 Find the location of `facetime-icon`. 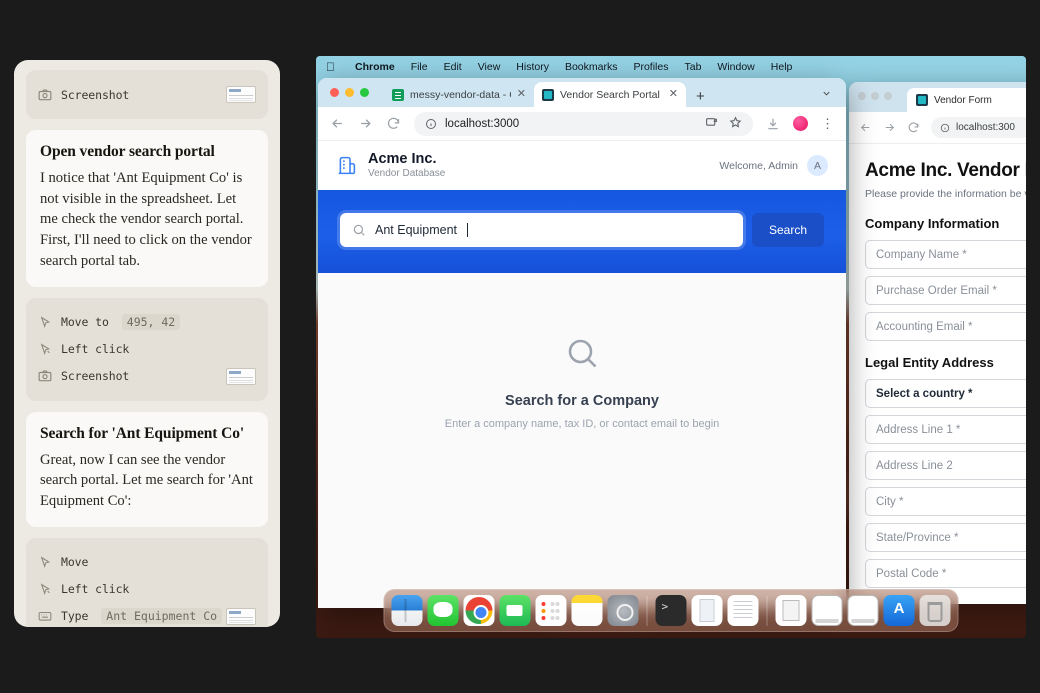

facetime-icon is located at coordinates (515, 610).